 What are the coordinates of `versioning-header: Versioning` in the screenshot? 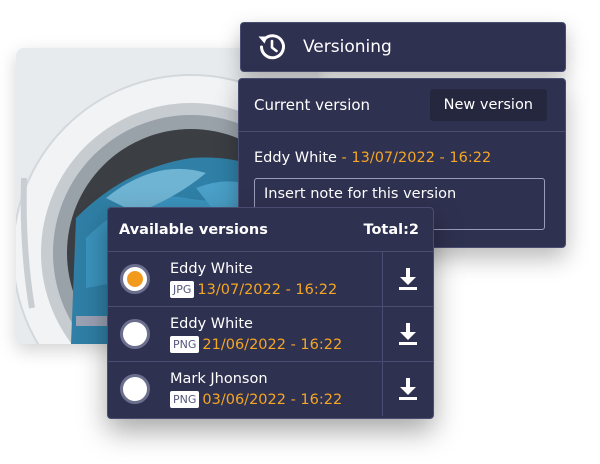 It's located at (403, 47).